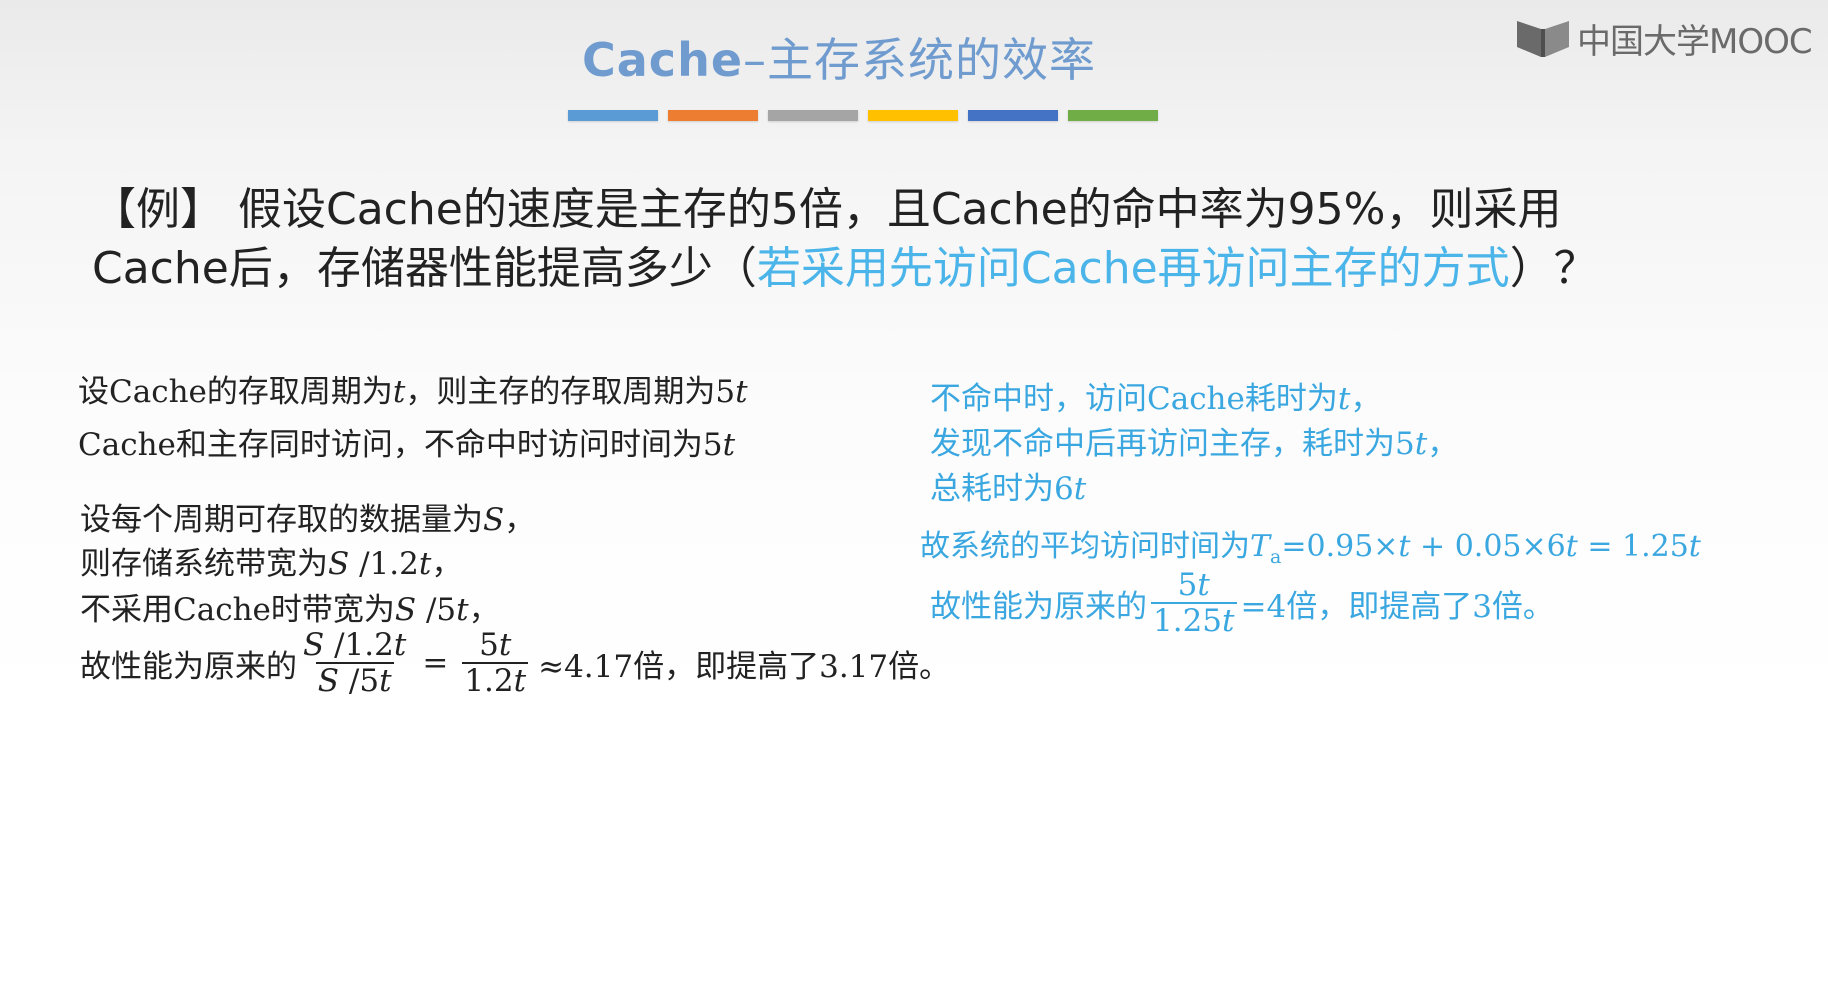 Image resolution: width=1828 pixels, height=1000 pixels. What do you see at coordinates (920, 60) in the screenshot?
I see `title-suffix: –主存系统的效率` at bounding box center [920, 60].